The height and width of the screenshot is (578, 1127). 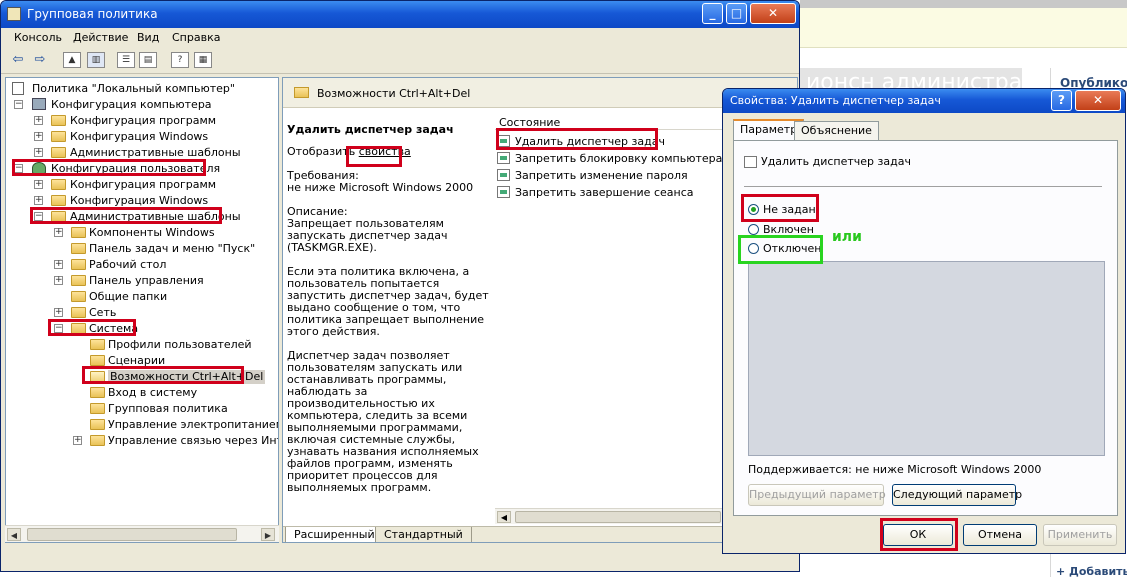 What do you see at coordinates (1080, 535) in the screenshot?
I see `apply-button: Применить` at bounding box center [1080, 535].